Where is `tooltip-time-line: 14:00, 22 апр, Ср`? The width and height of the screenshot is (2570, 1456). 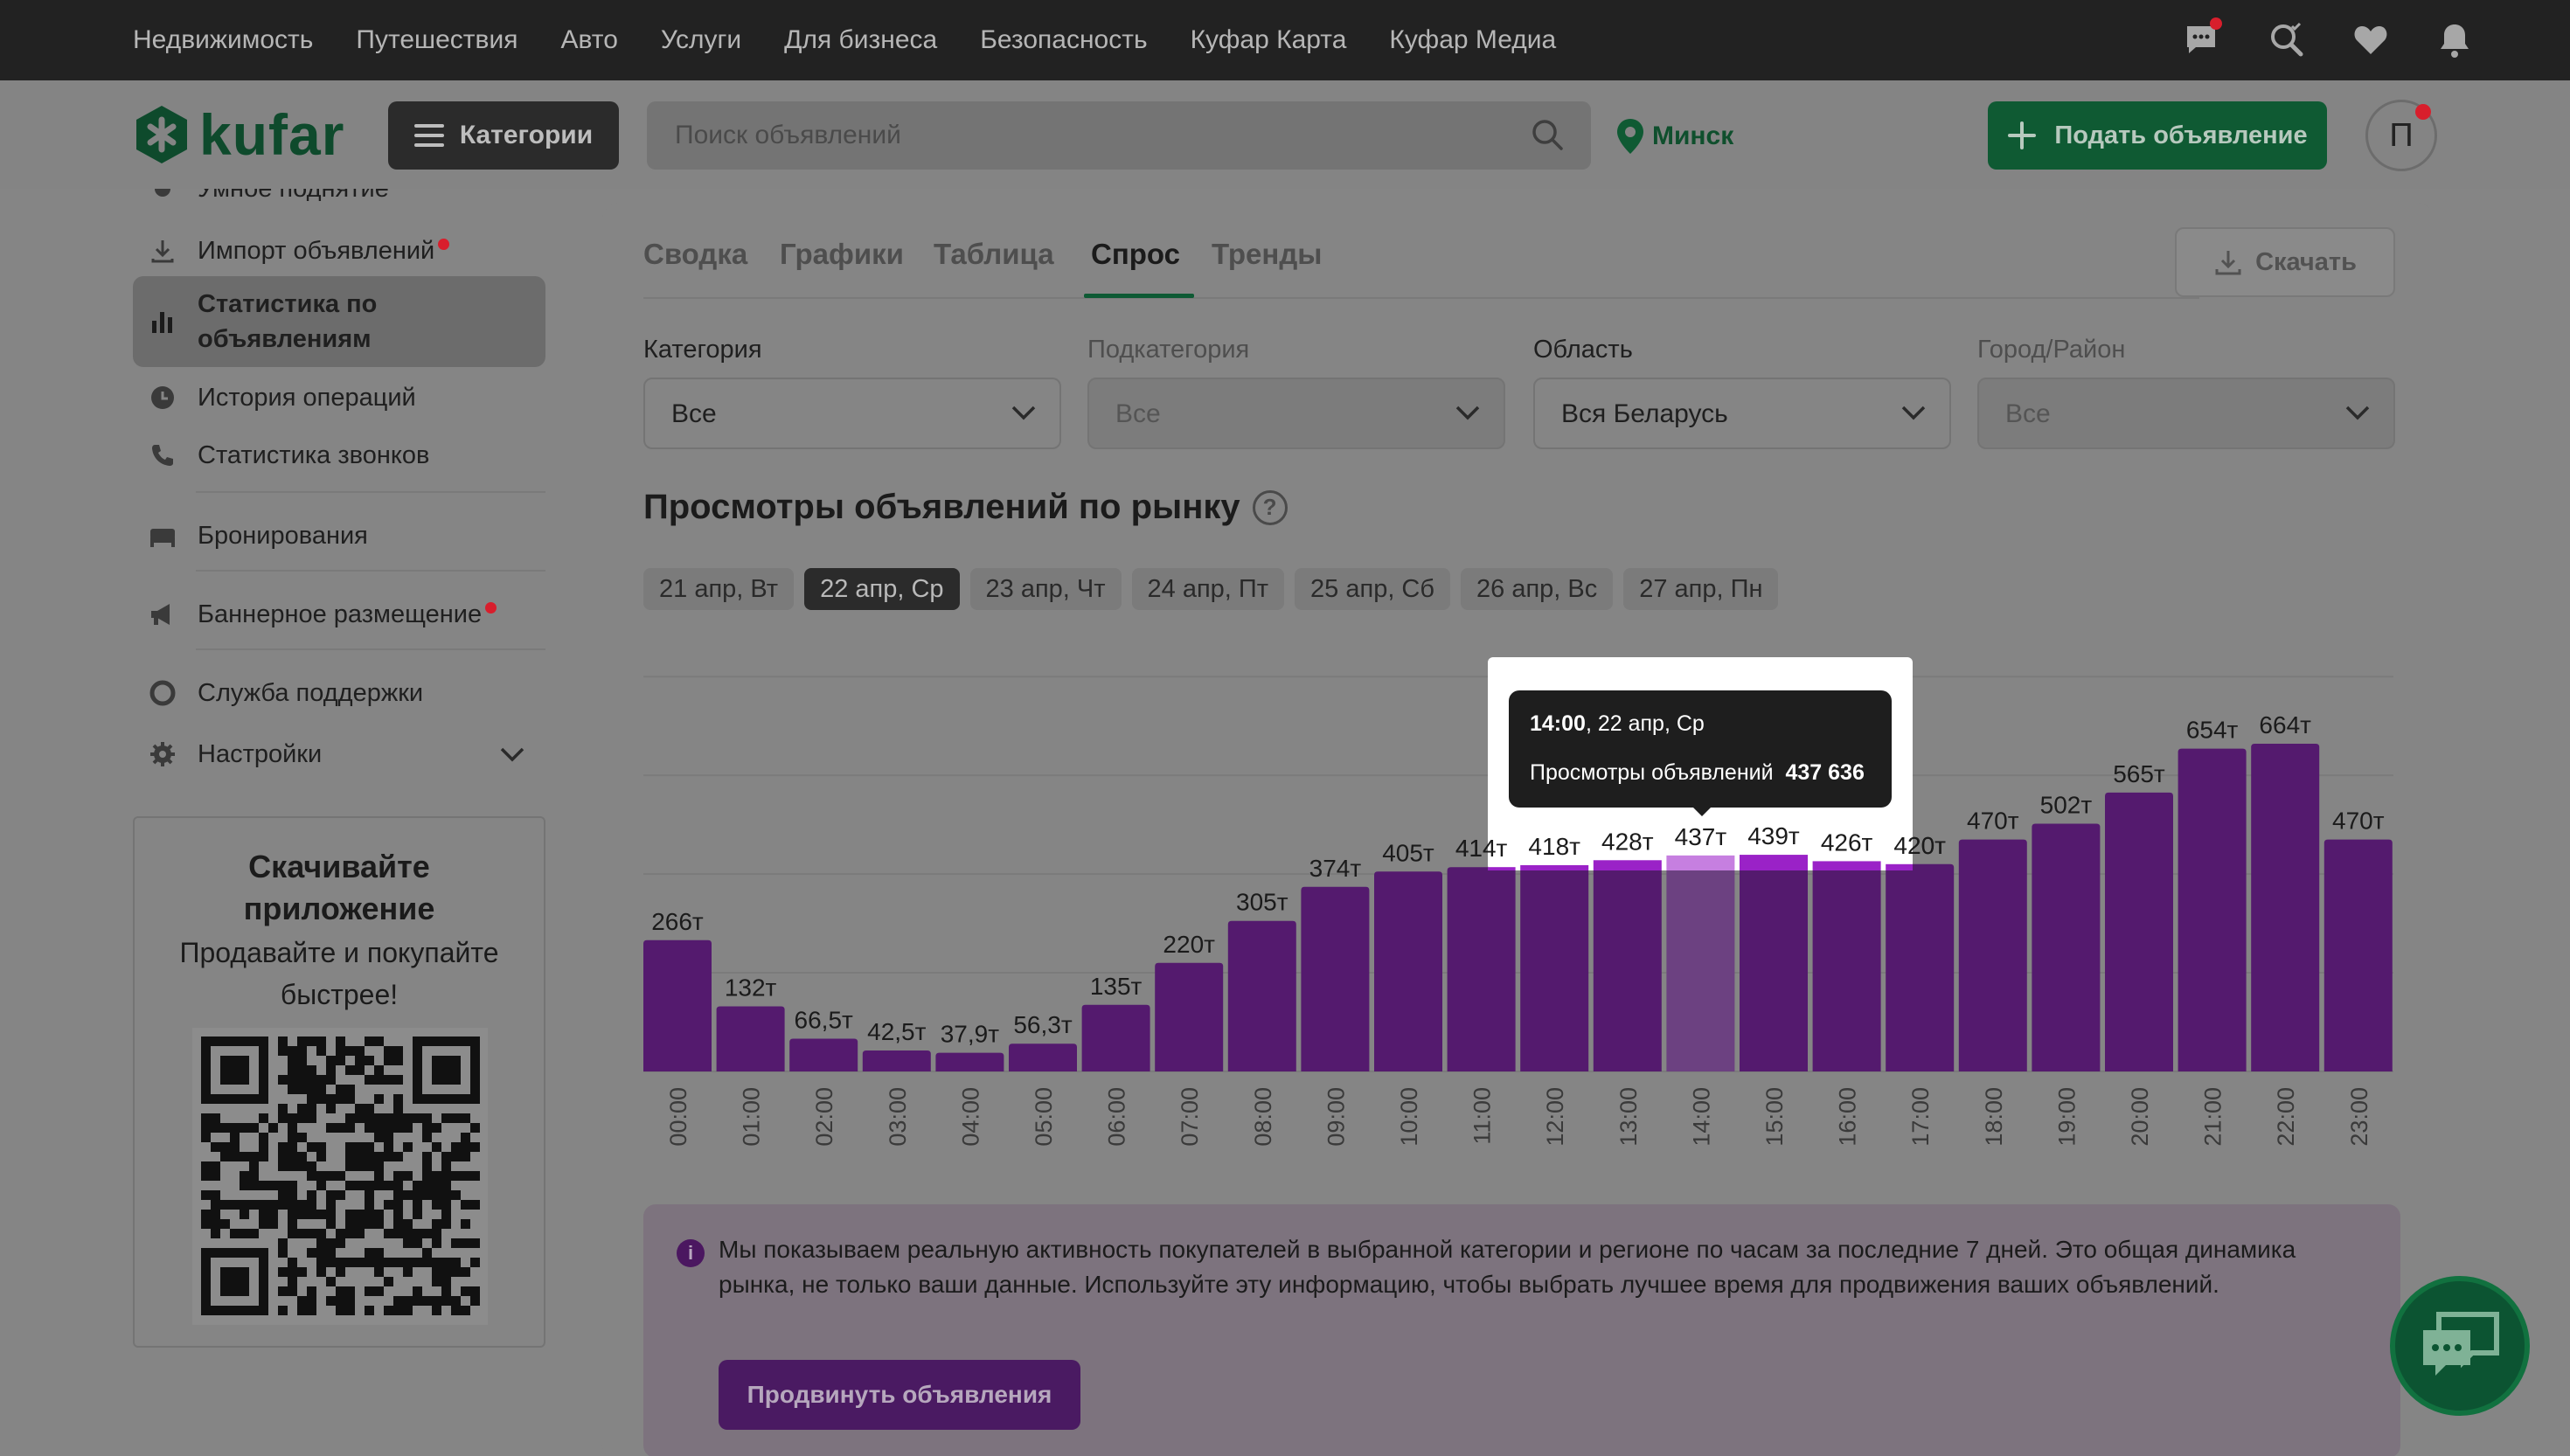
tooltip-time-line: 14:00, 22 апр, Ср is located at coordinates (1617, 724).